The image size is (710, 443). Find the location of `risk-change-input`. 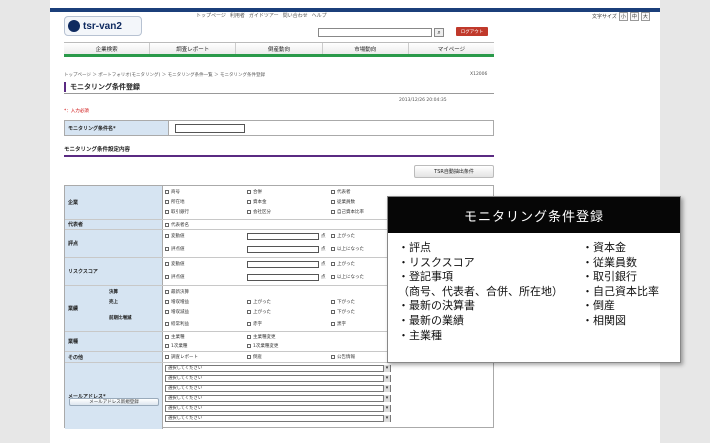

risk-change-input is located at coordinates (283, 264).